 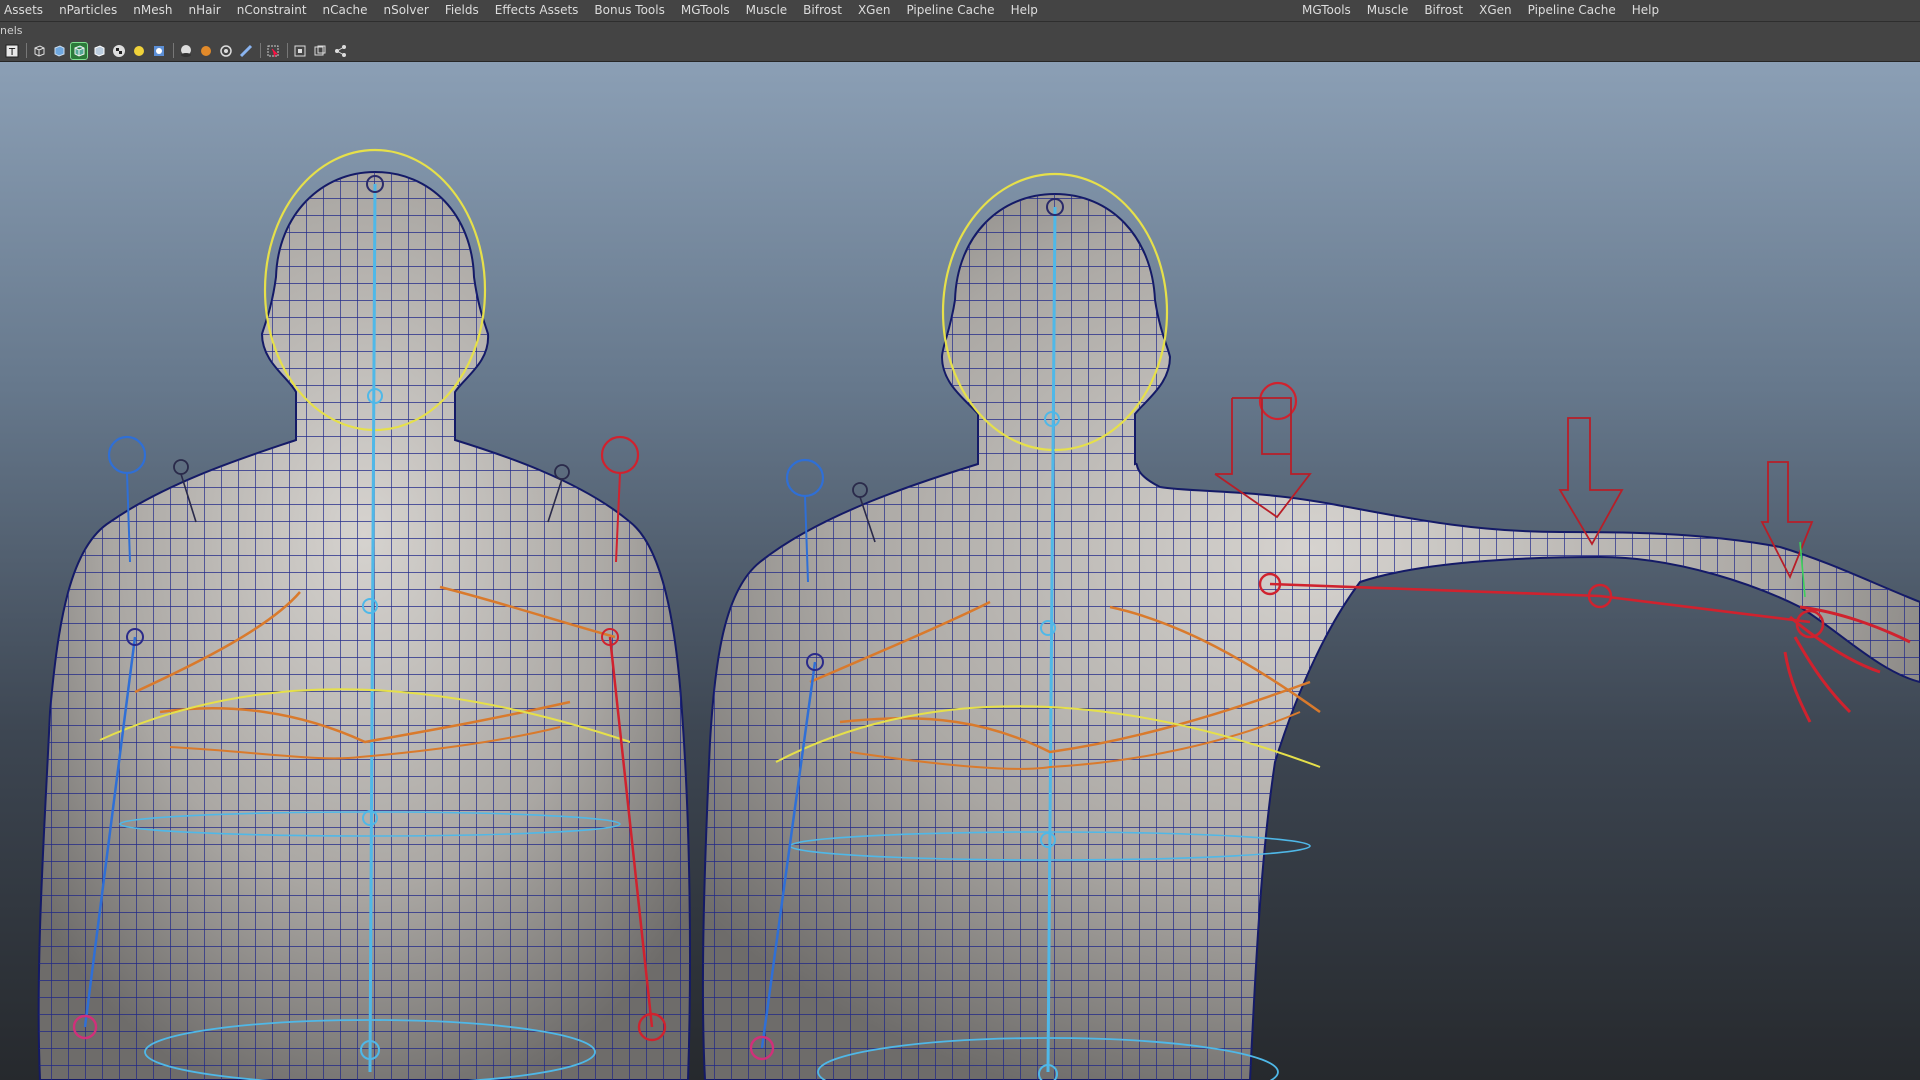 What do you see at coordinates (127, 455) in the screenshot?
I see `pole-vector-left` at bounding box center [127, 455].